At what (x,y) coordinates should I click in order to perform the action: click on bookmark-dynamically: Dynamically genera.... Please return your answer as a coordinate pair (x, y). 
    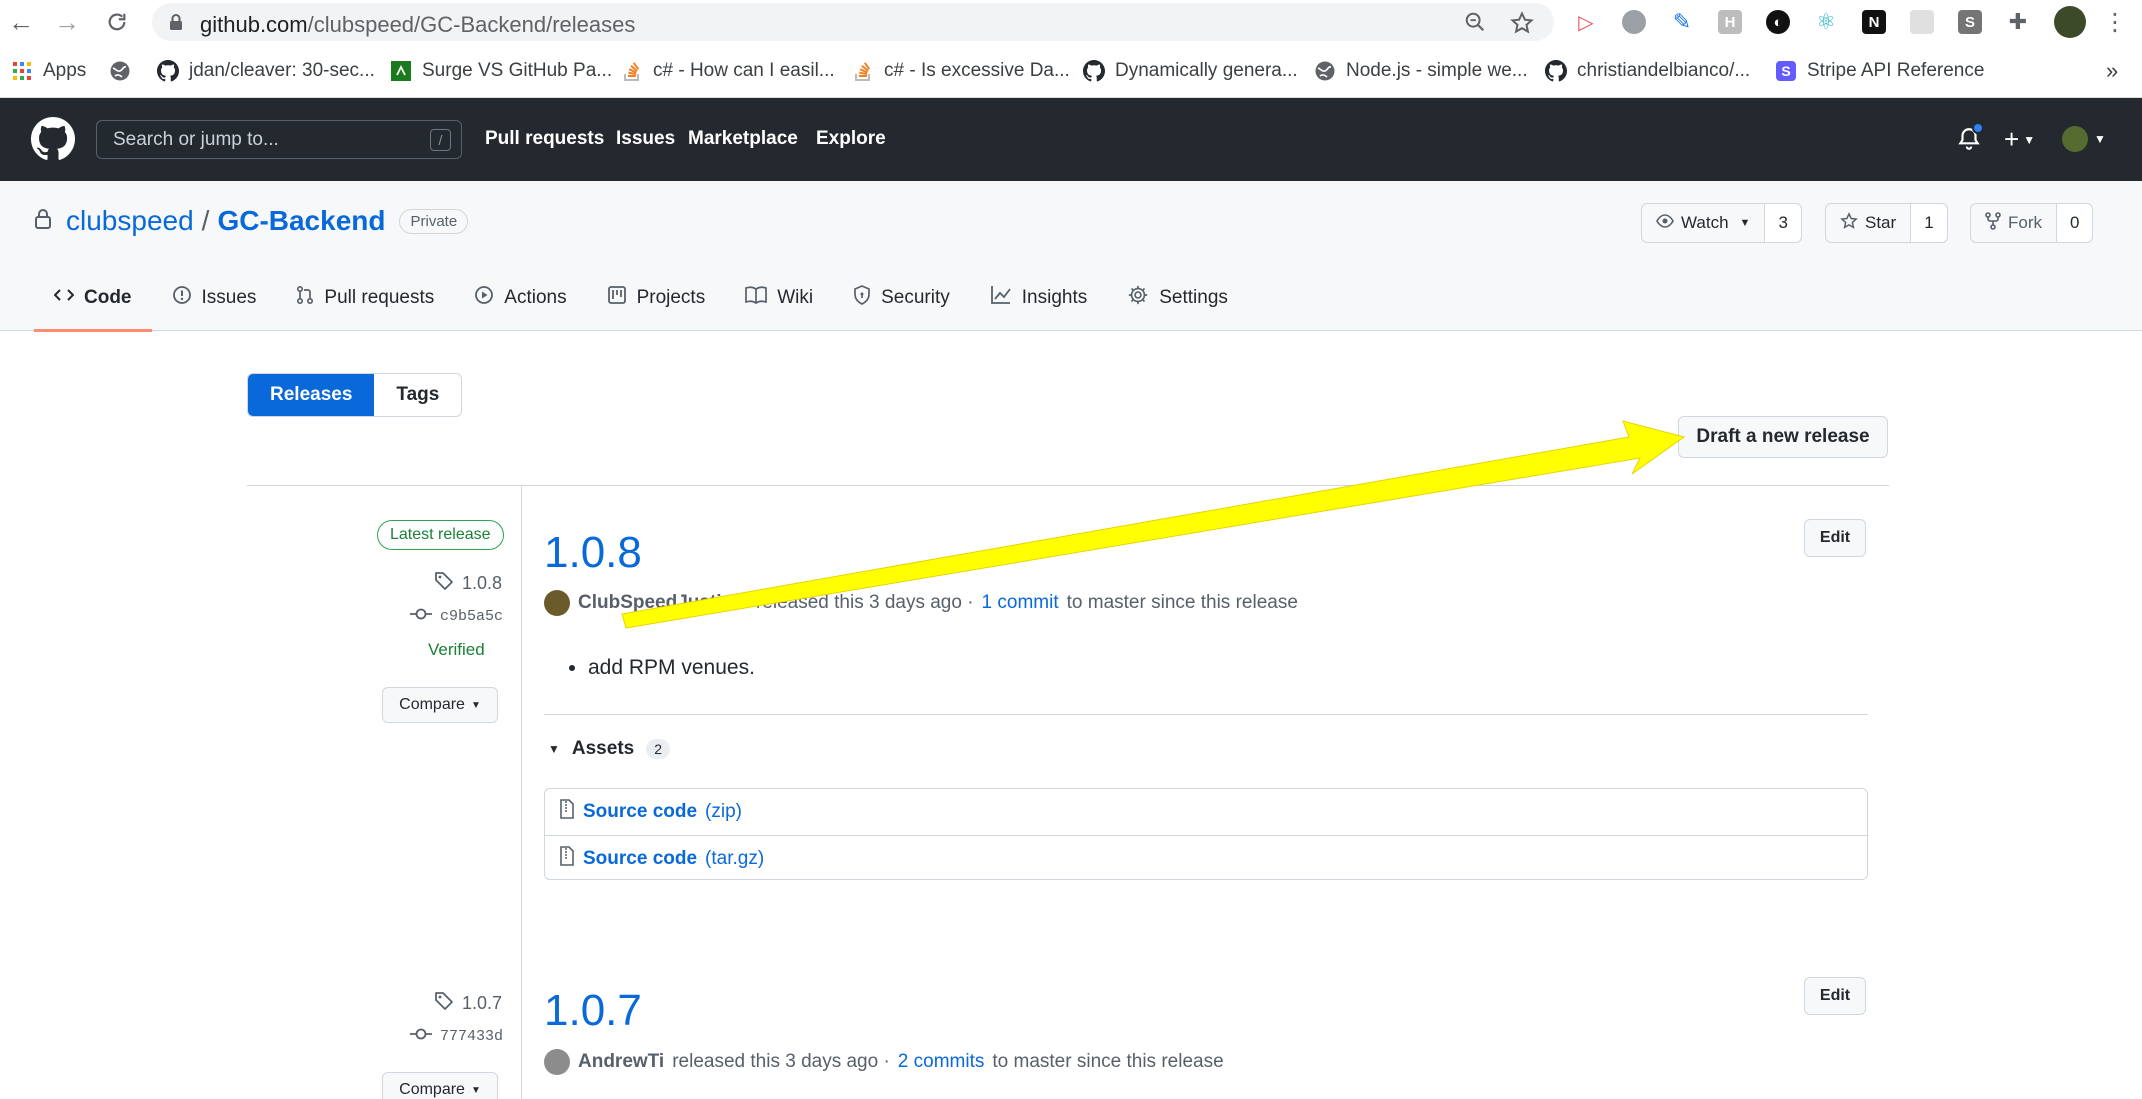
    Looking at the image, I should click on (1190, 71).